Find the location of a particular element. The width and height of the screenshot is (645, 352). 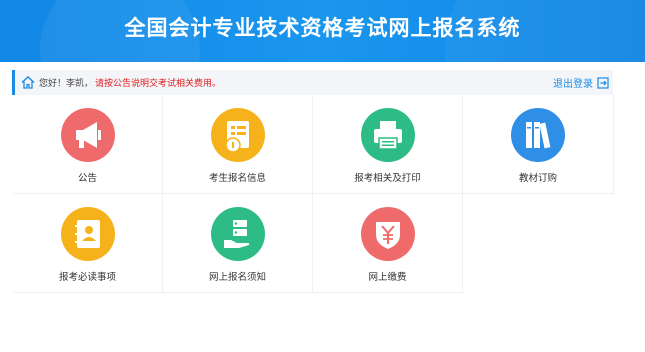

home-icon is located at coordinates (28, 82).